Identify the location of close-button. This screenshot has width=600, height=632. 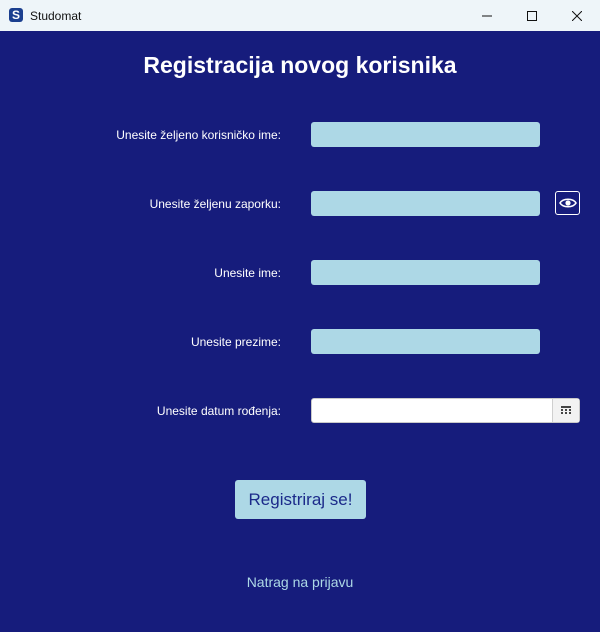
(577, 15).